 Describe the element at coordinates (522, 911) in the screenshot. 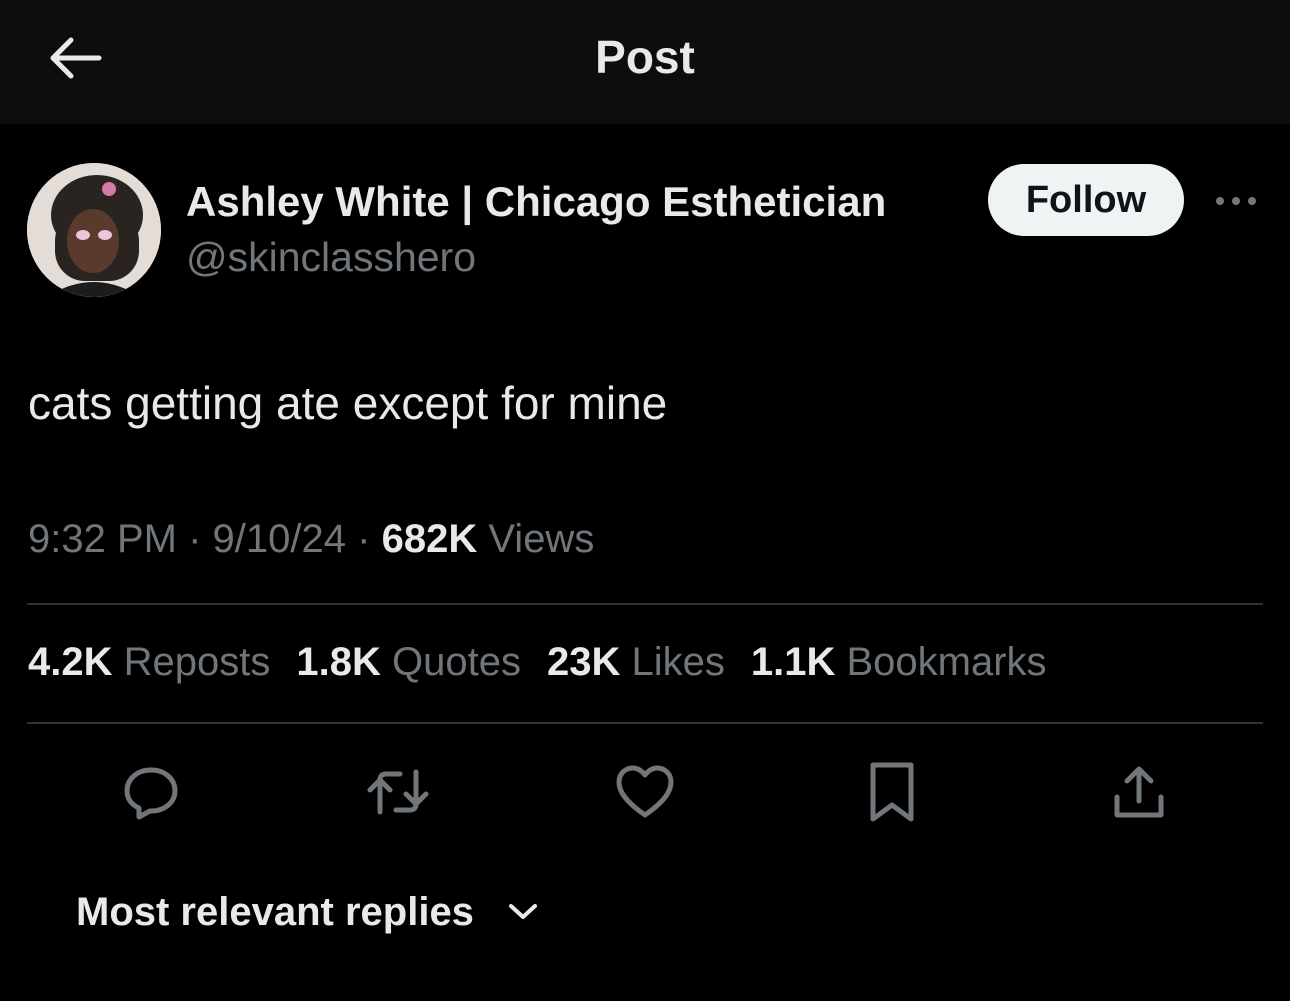

I see `chevron-down-icon` at that location.